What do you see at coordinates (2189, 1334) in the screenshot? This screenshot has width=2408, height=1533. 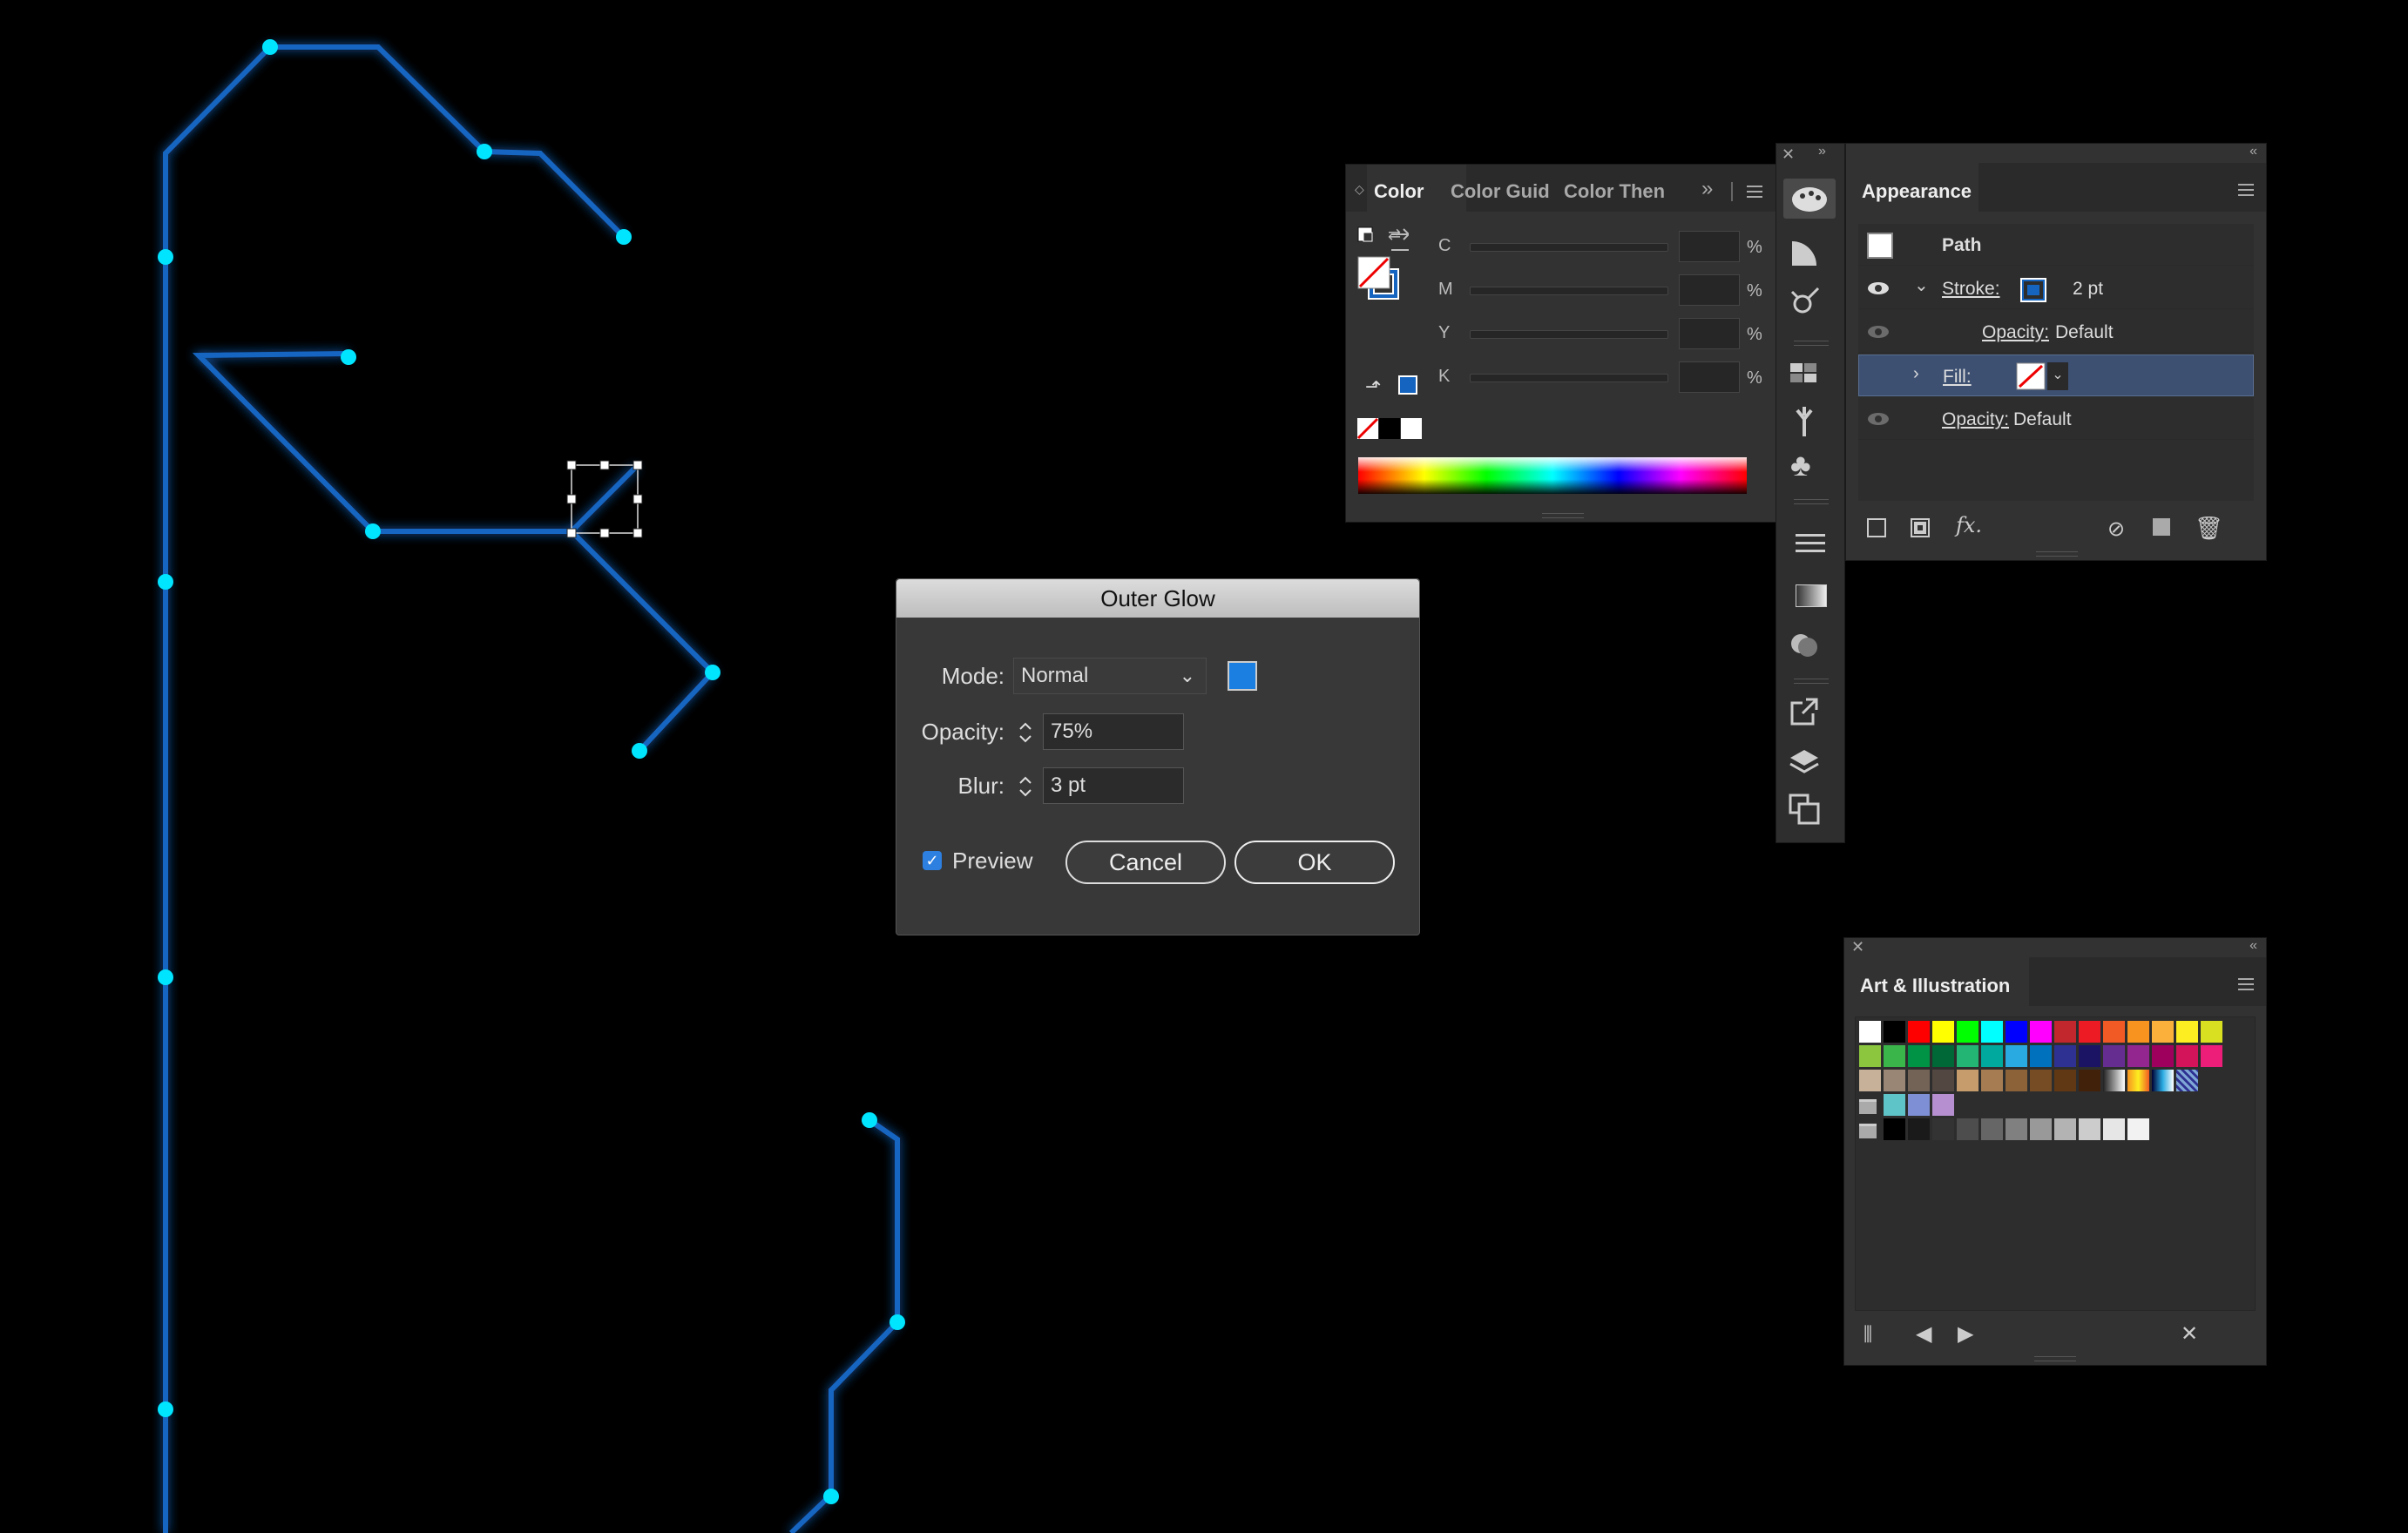 I see `unlink-icon: ✕` at bounding box center [2189, 1334].